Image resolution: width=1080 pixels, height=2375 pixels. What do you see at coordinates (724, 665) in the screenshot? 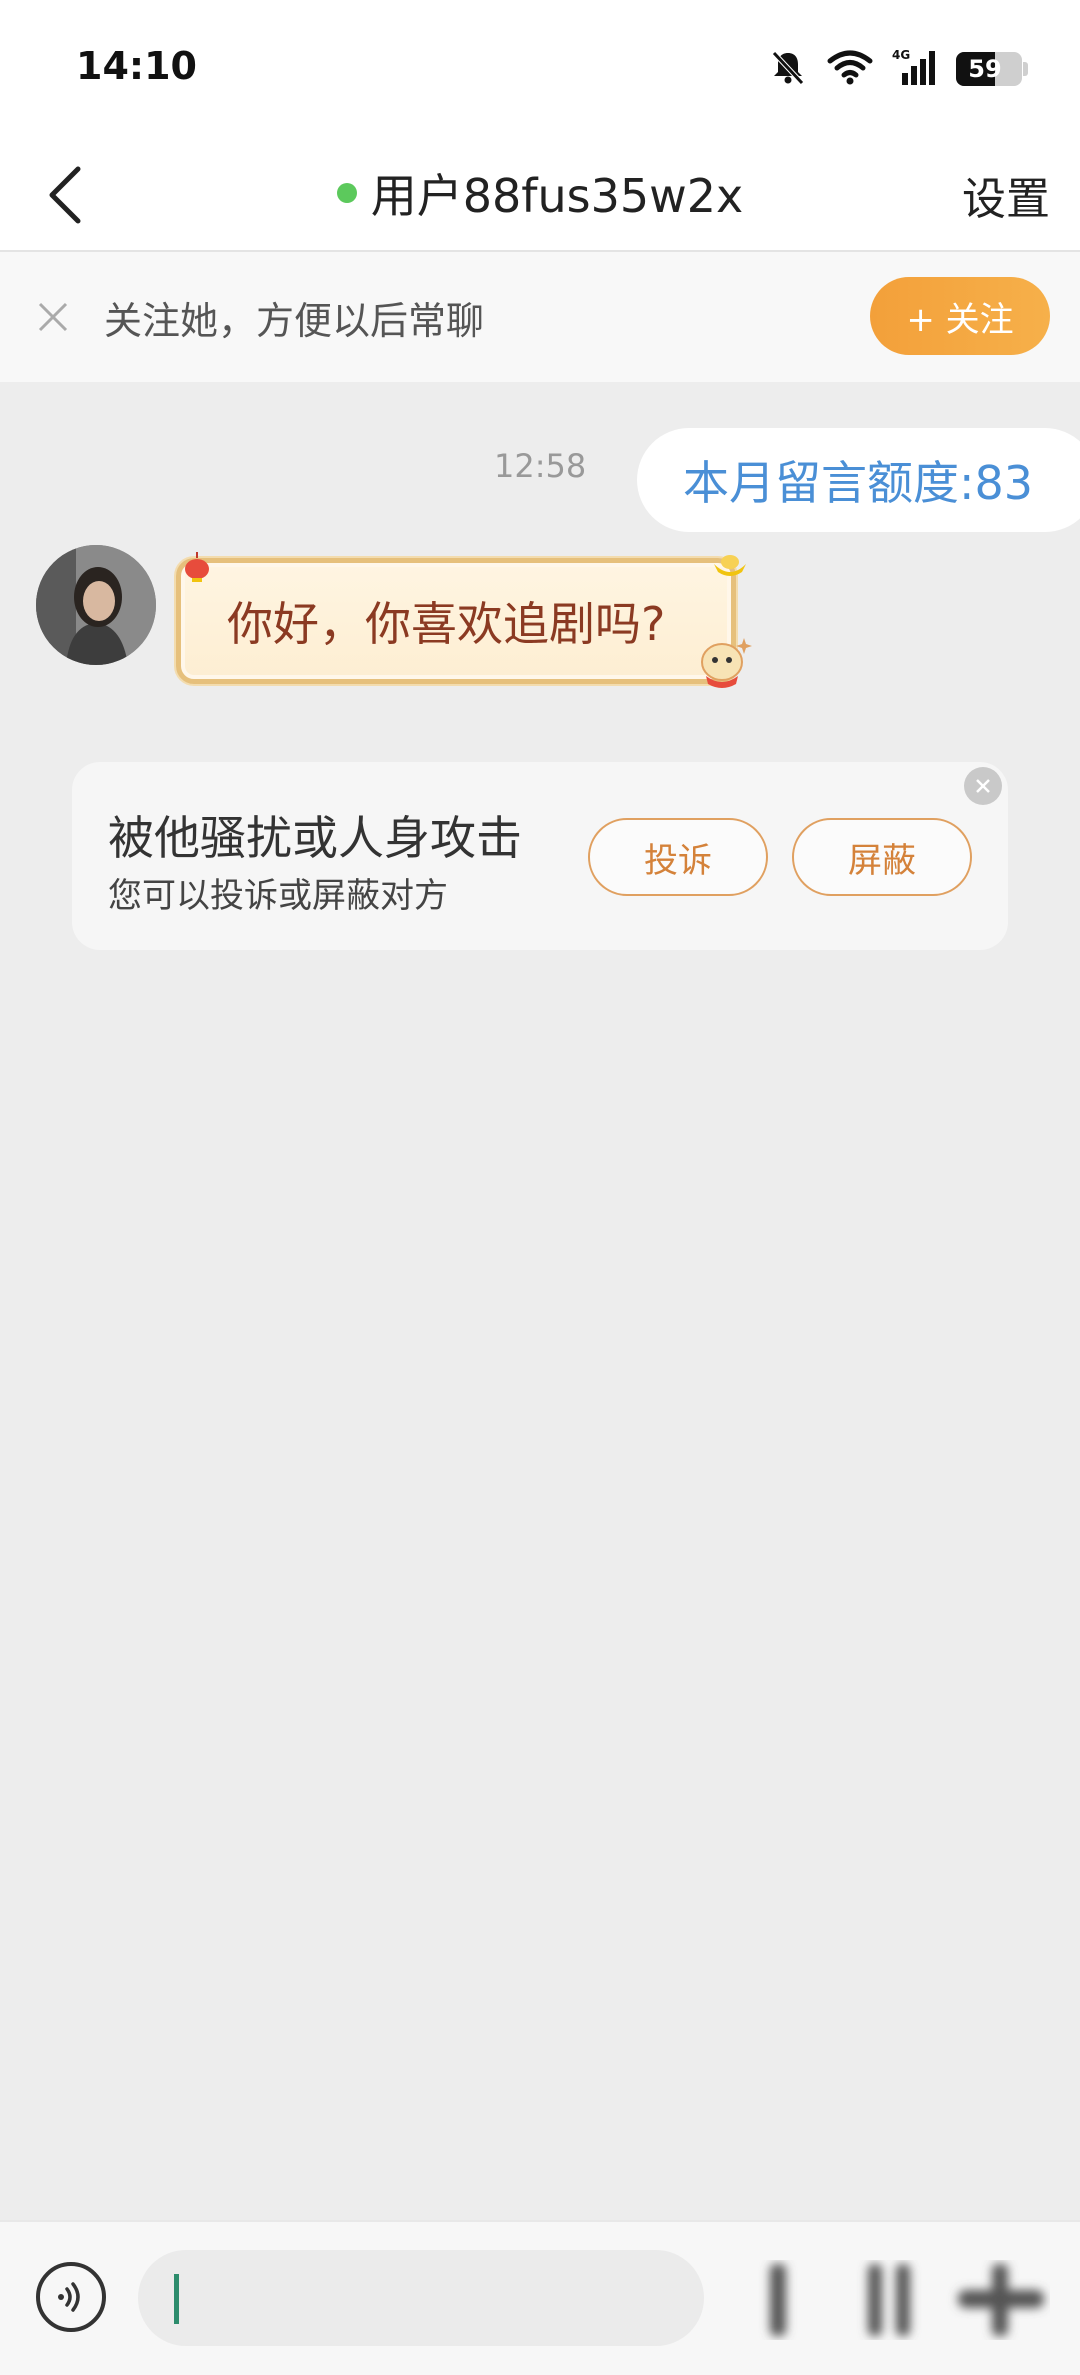
I see `cartoon-snake-icon` at bounding box center [724, 665].